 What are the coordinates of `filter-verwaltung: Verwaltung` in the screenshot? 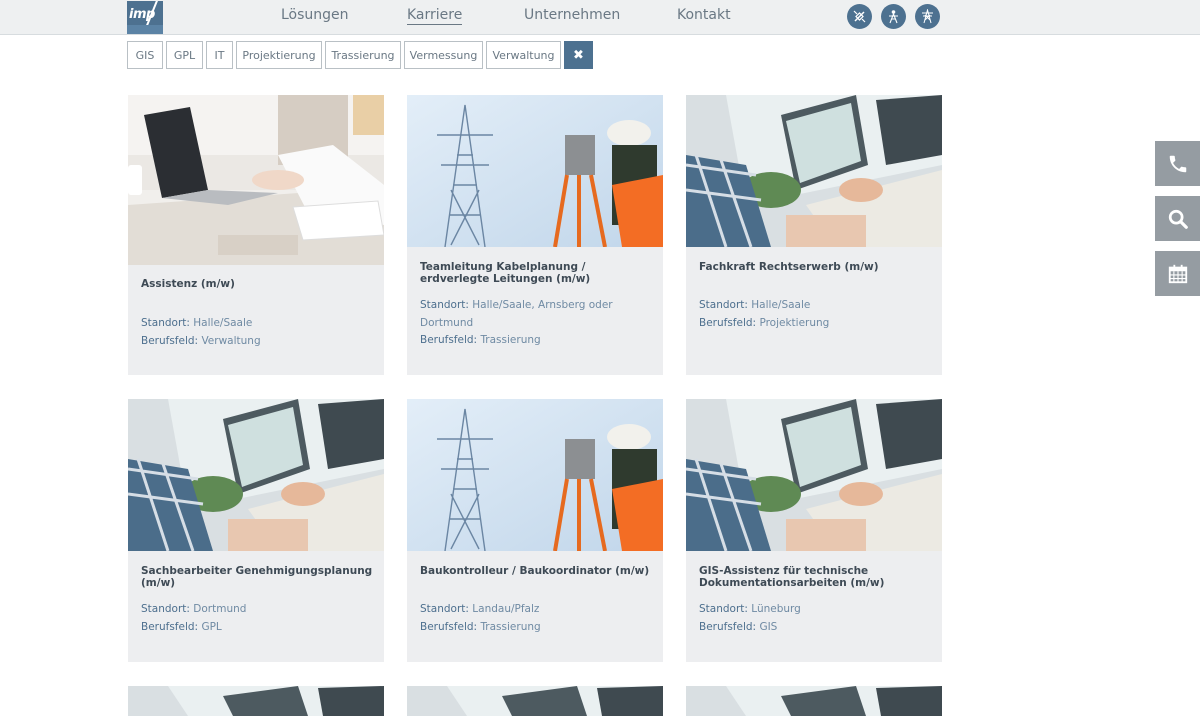 It's located at (523, 55).